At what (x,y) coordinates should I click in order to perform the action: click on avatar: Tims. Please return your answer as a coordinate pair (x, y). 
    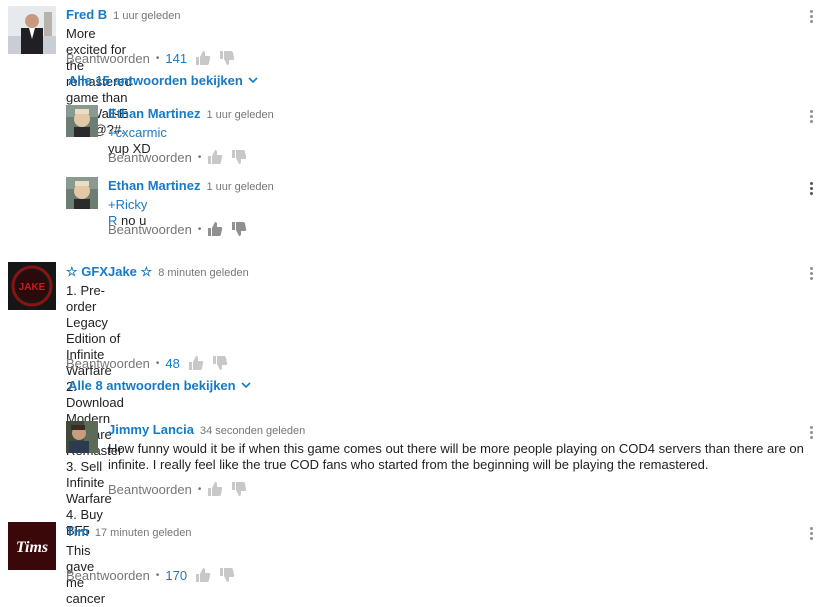
    Looking at the image, I should click on (32, 546).